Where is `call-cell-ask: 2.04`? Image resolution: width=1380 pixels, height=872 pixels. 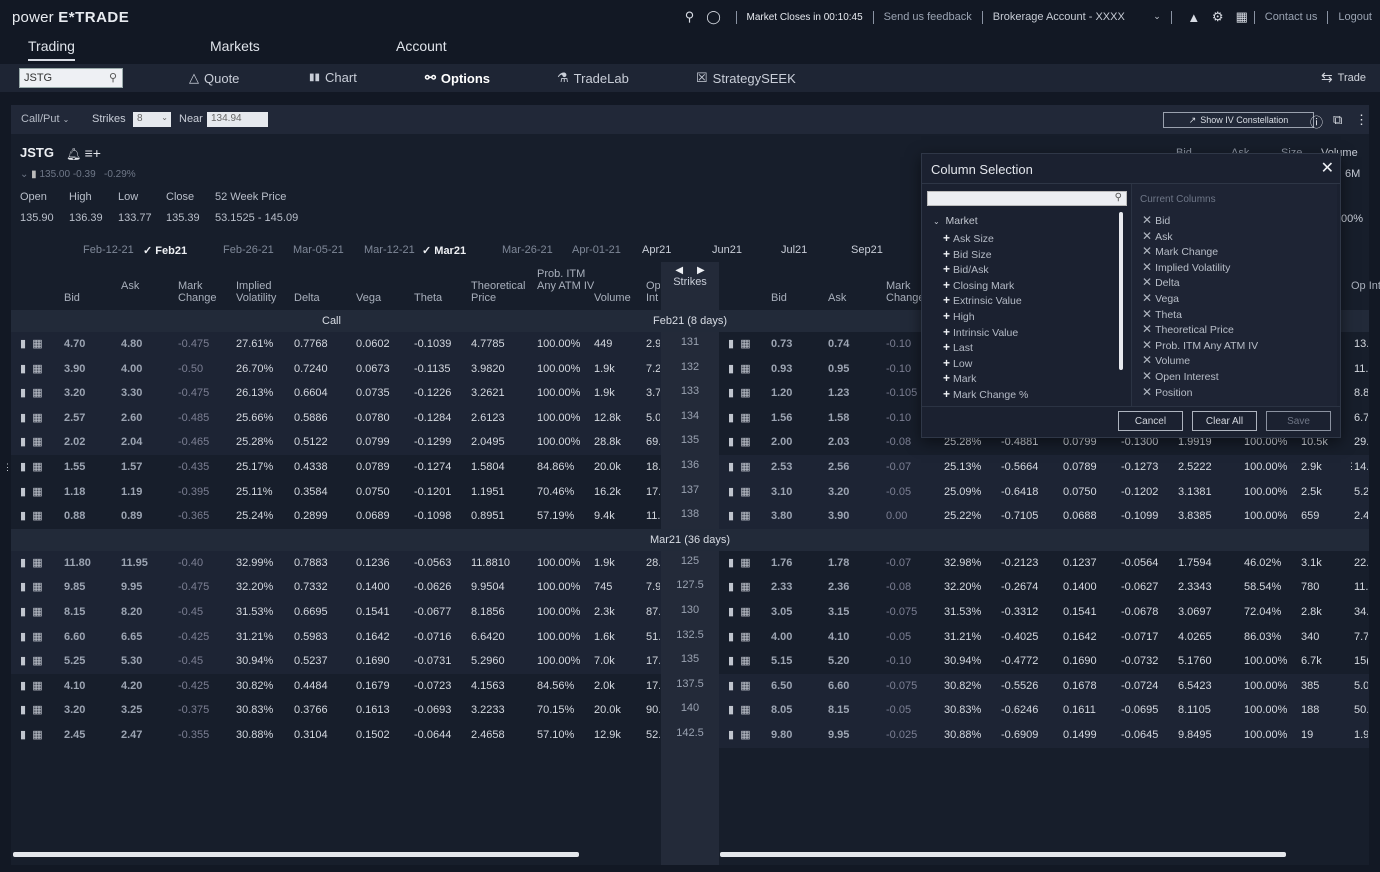 call-cell-ask: 2.04 is located at coordinates (131, 442).